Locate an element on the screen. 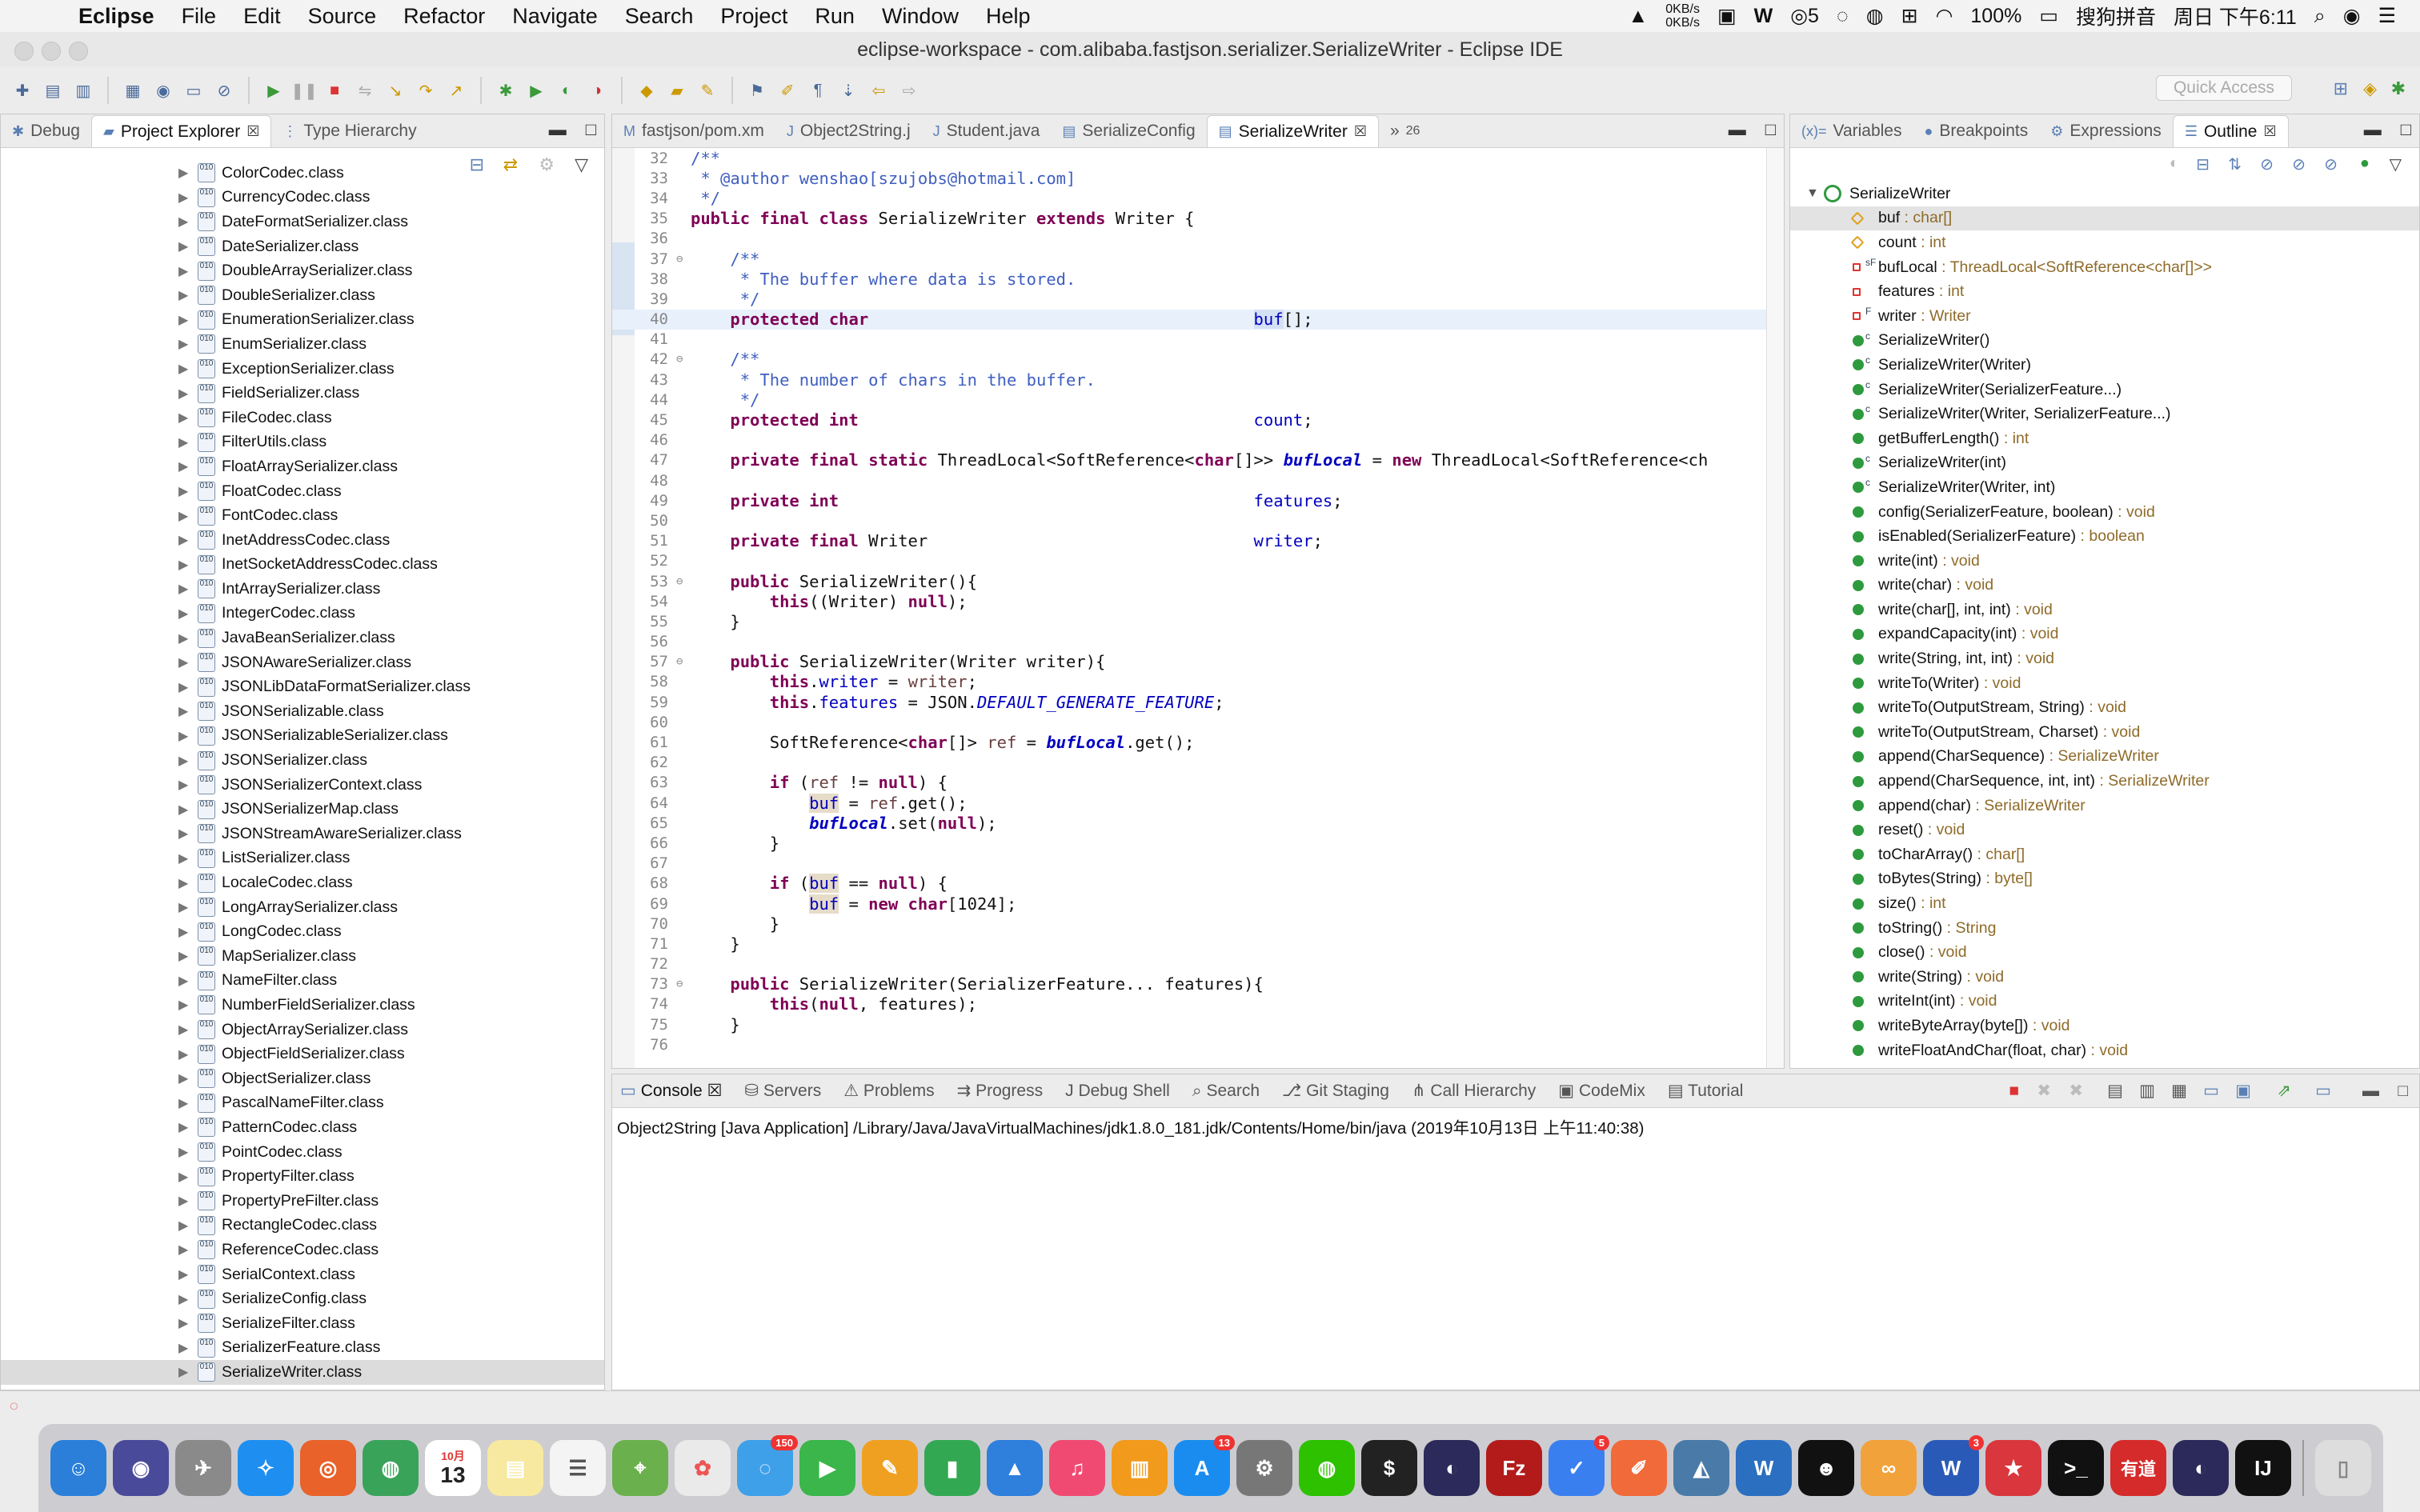 Image resolution: width=2420 pixels, height=1512 pixels. pin-console-icon: ▣ is located at coordinates (2243, 1091).